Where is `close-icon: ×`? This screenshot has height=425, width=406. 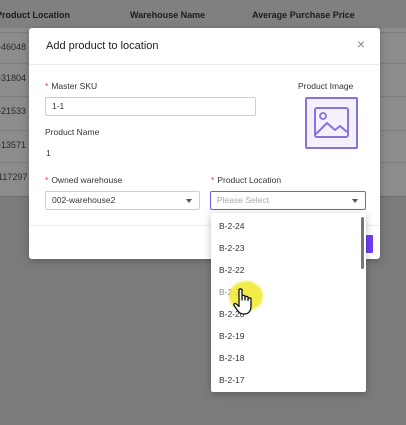 close-icon: × is located at coordinates (361, 44).